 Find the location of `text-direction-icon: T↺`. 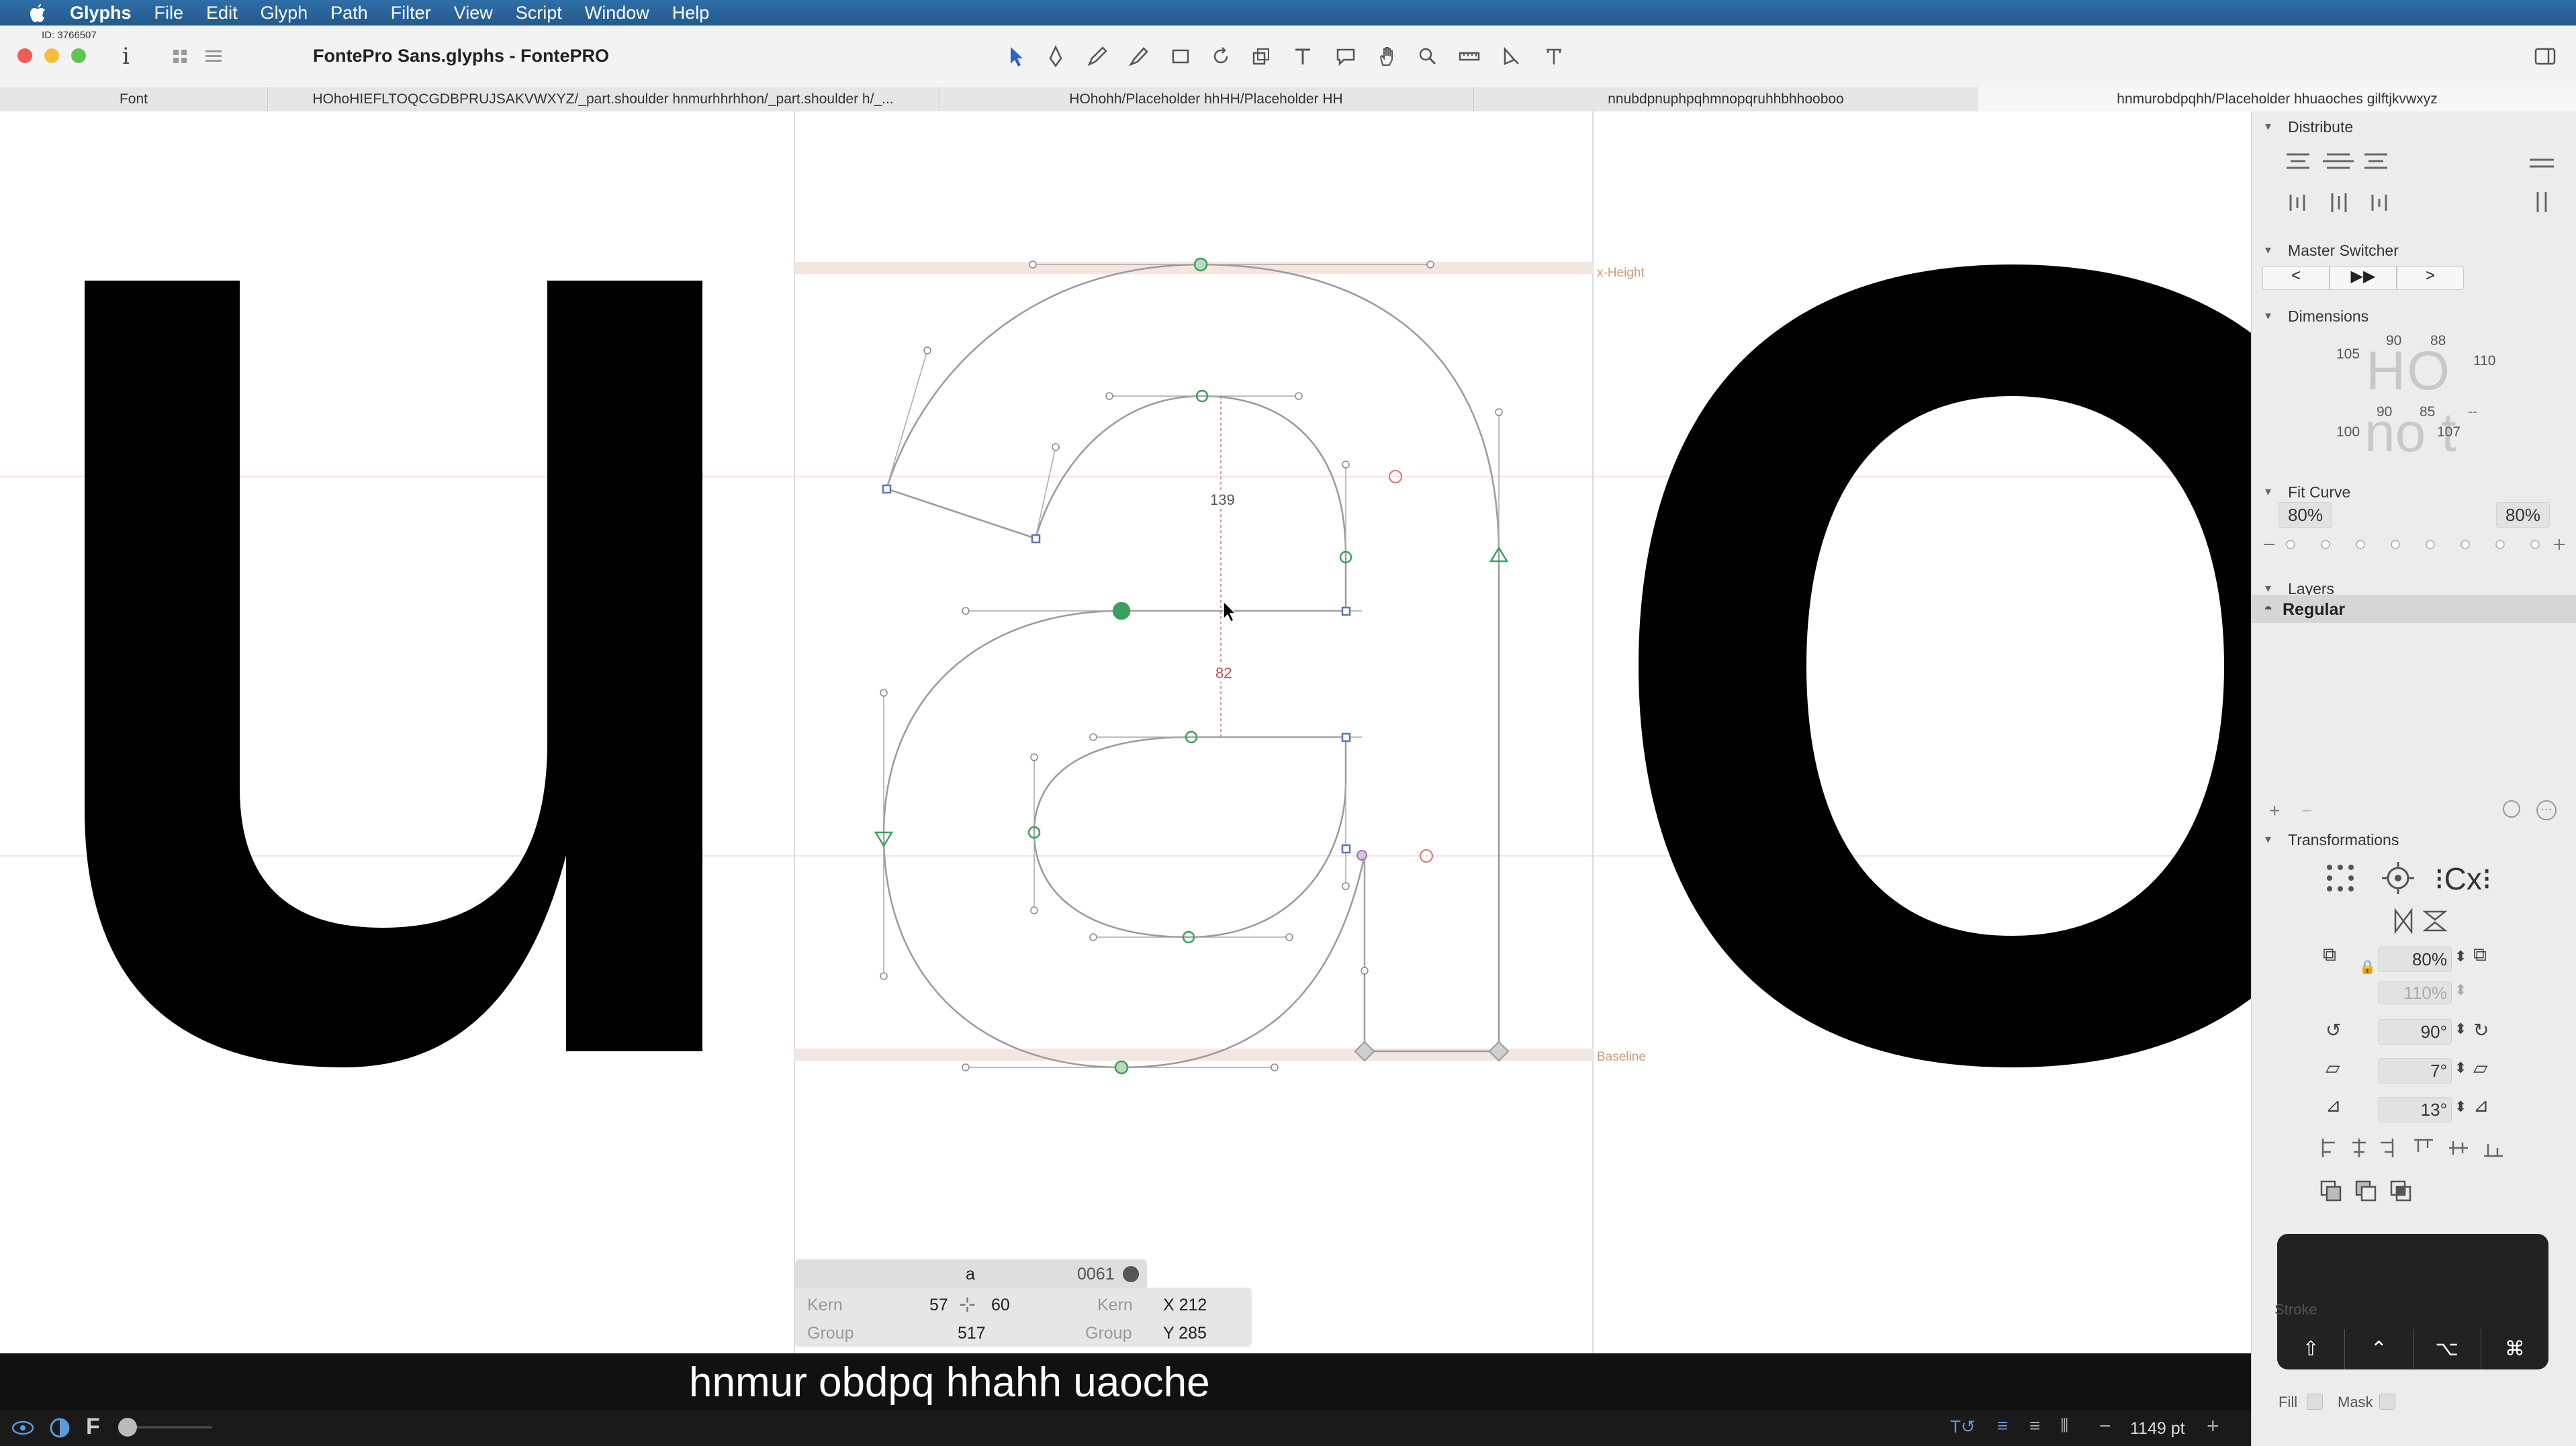

text-direction-icon: T↺ is located at coordinates (1963, 1426).